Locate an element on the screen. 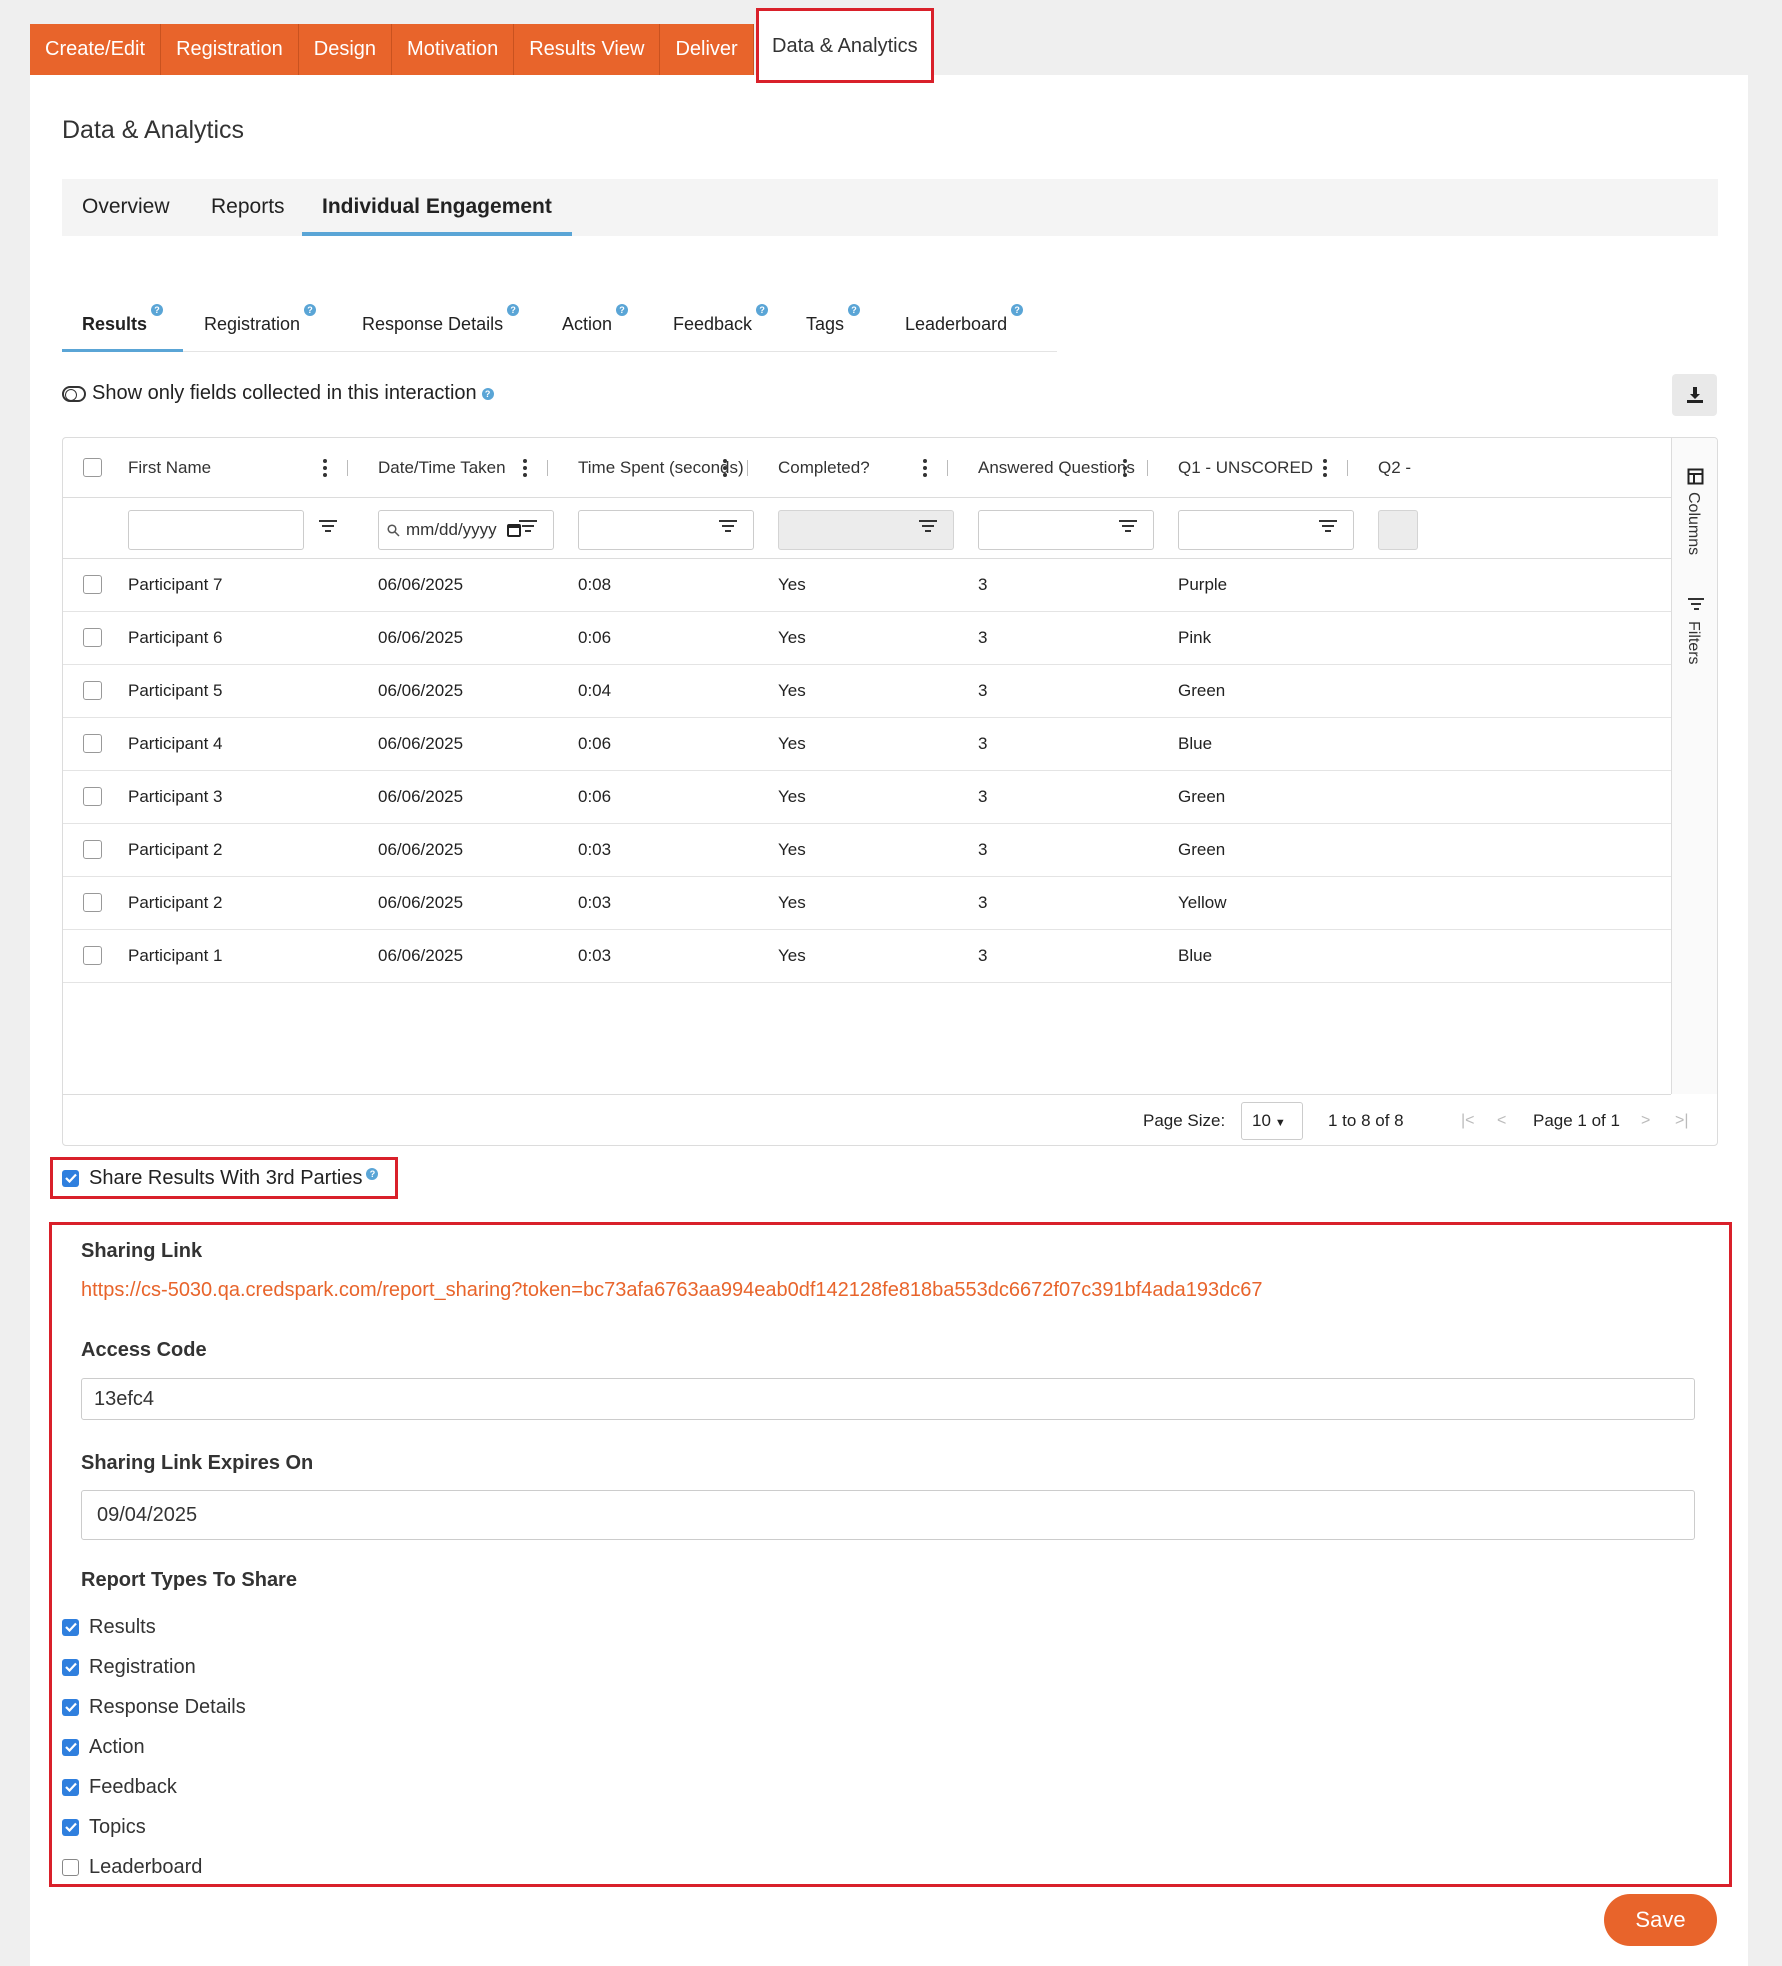 The height and width of the screenshot is (1966, 1782). save-button: Save is located at coordinates (1660, 1920).